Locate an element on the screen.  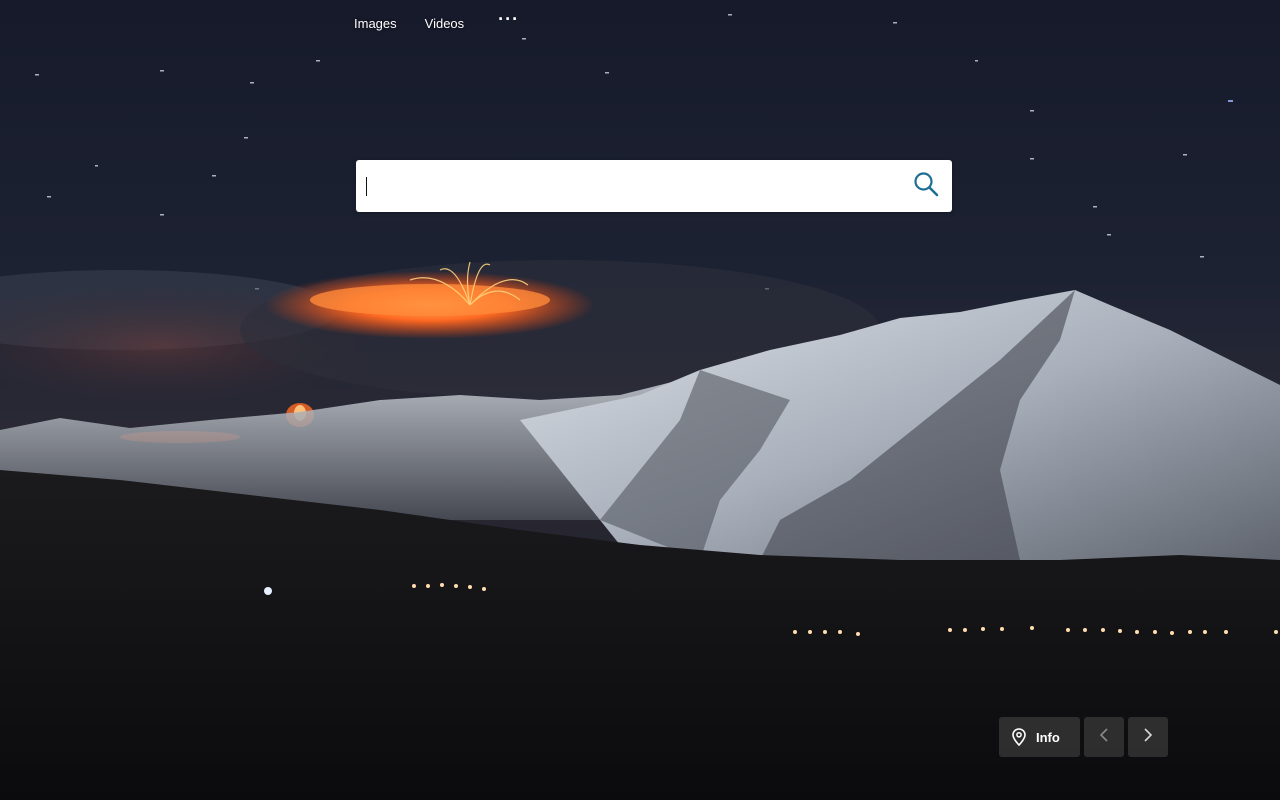
map-pin-icon is located at coordinates (1019, 737).